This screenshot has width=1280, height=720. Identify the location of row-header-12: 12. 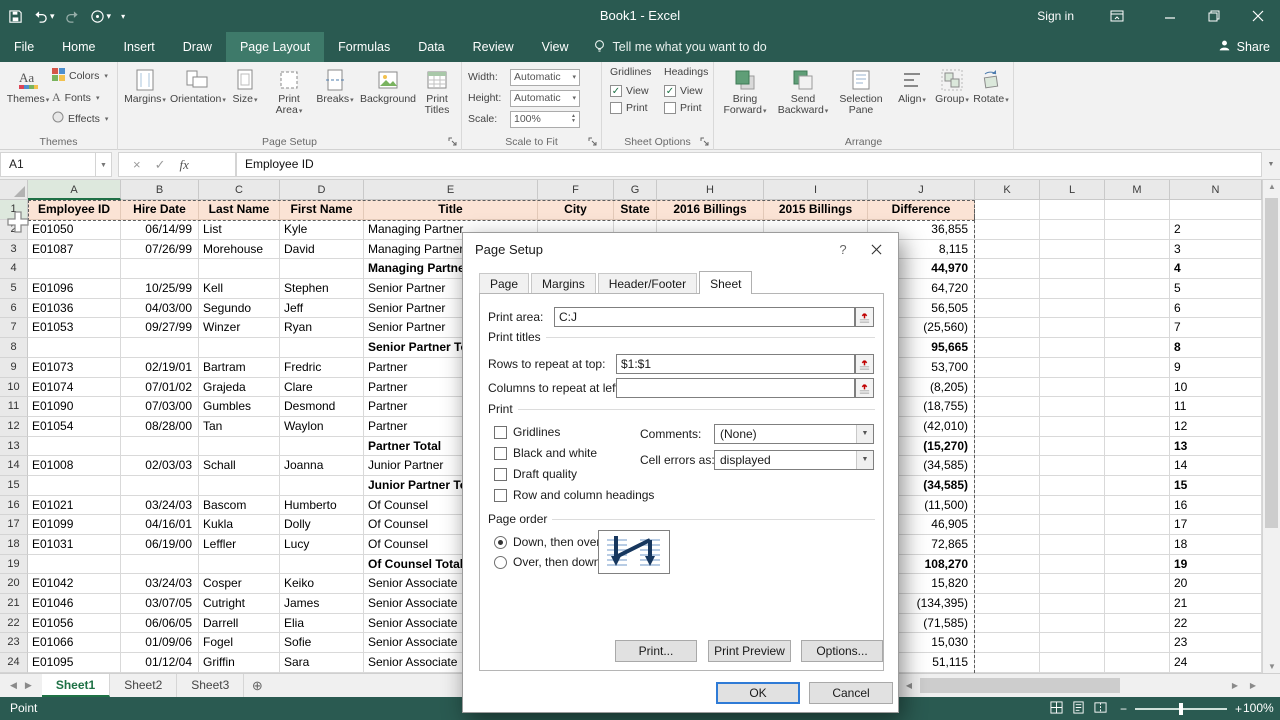
(14, 426).